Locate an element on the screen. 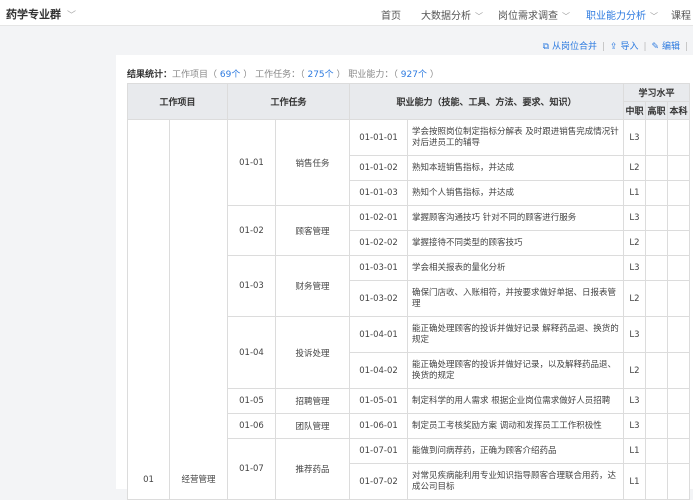  edit-button: ✎ 编辑 is located at coordinates (666, 47).